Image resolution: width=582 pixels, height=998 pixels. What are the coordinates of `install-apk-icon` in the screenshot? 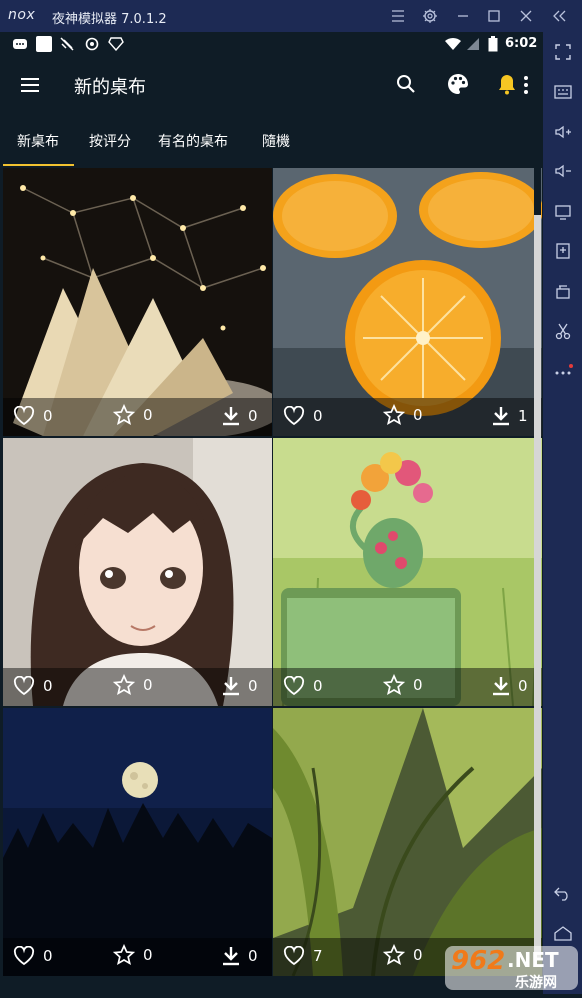 It's located at (562, 251).